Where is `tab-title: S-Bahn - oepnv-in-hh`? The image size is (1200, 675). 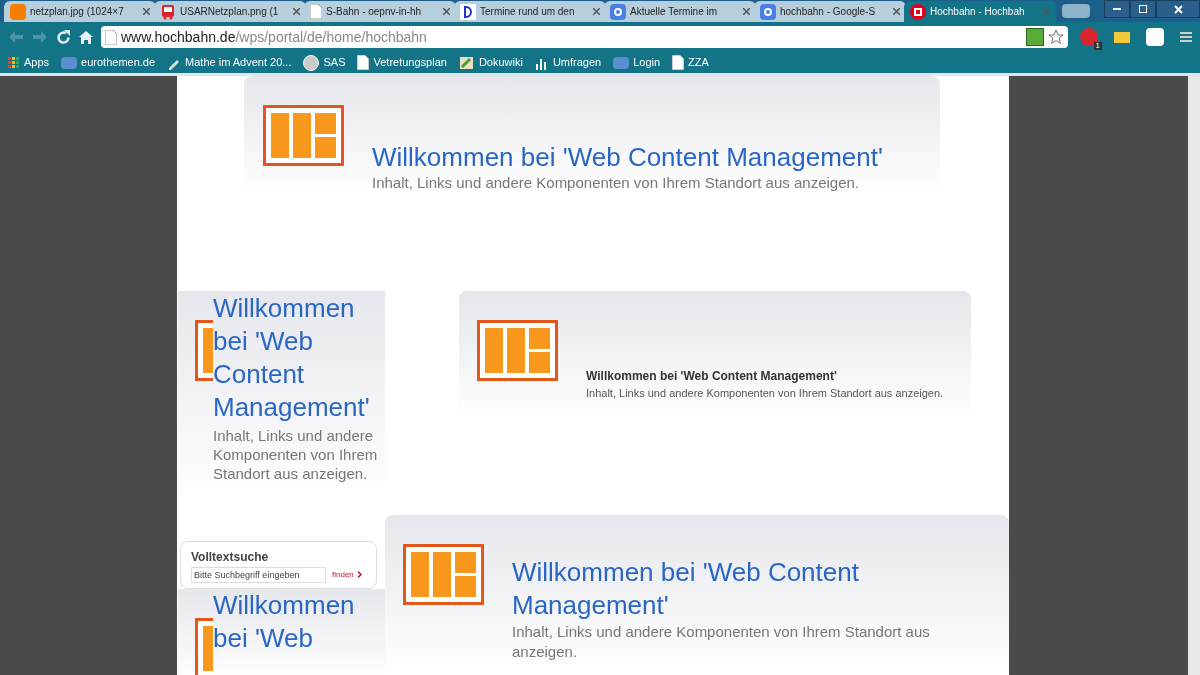
tab-title: S-Bahn - oepnv-in-hh is located at coordinates (374, 12).